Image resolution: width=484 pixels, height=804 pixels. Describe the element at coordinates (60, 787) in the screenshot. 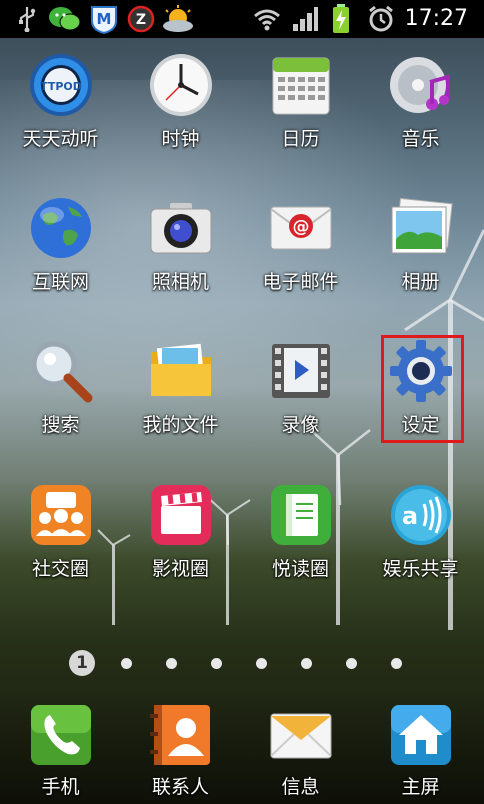

I see `app-label: 手机` at that location.